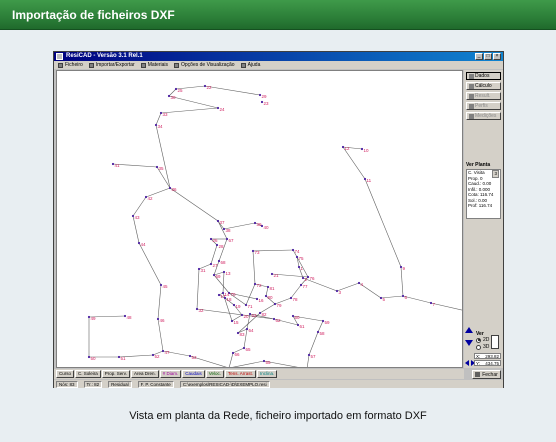 The width and height of the screenshot is (556, 442). I want to click on menu-label: Ficheiro, so click(74, 65).